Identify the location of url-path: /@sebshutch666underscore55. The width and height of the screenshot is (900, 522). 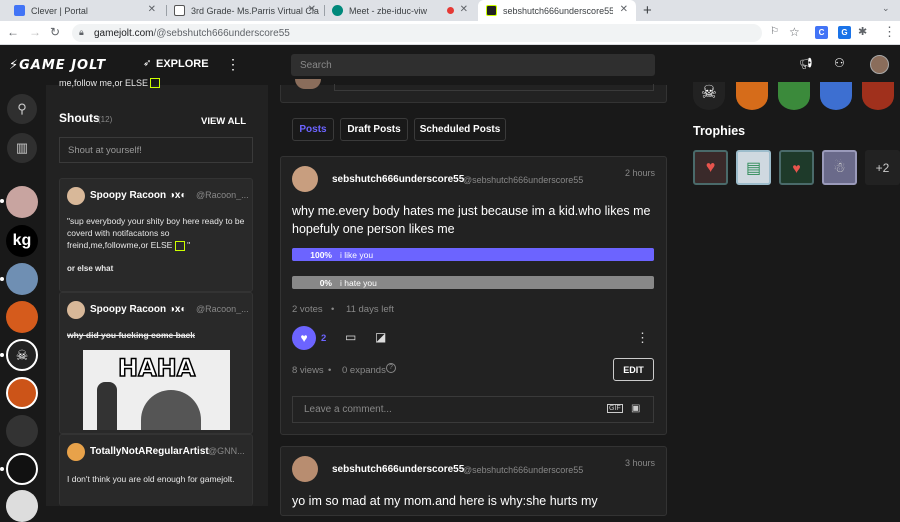
(221, 33).